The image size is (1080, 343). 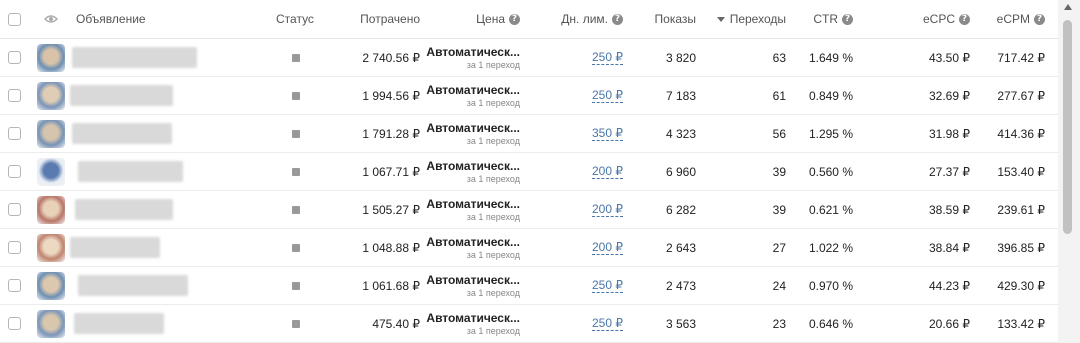 I want to click on column-ecpc: eCPC?, so click(x=935, y=19).